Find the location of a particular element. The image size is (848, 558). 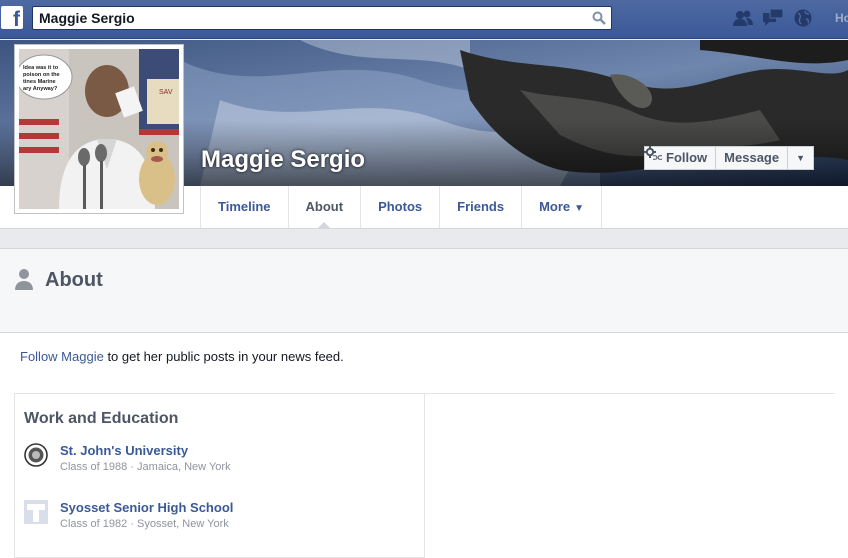

tab-friends: Friends is located at coordinates (481, 207).